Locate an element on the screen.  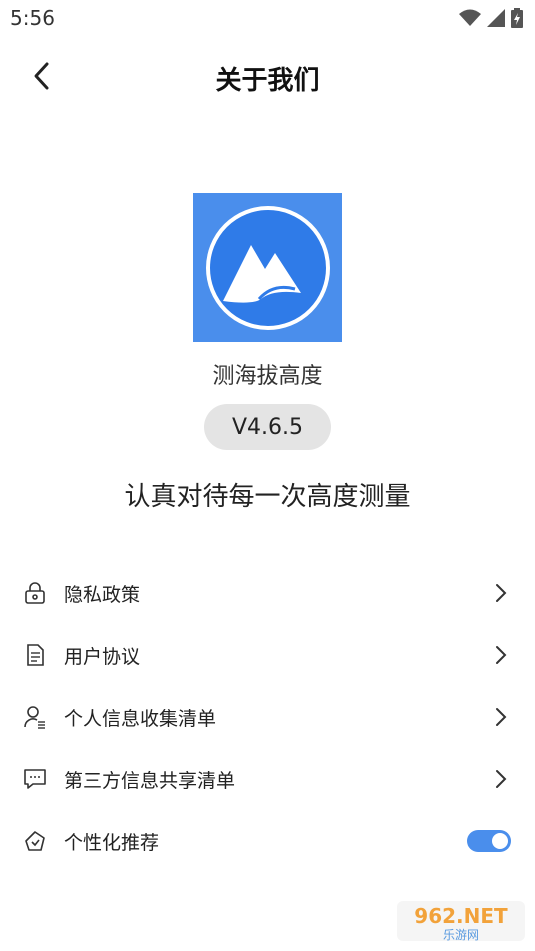
menu-item-personal-info-list: 个人信息收集清单 is located at coordinates (267, 717).